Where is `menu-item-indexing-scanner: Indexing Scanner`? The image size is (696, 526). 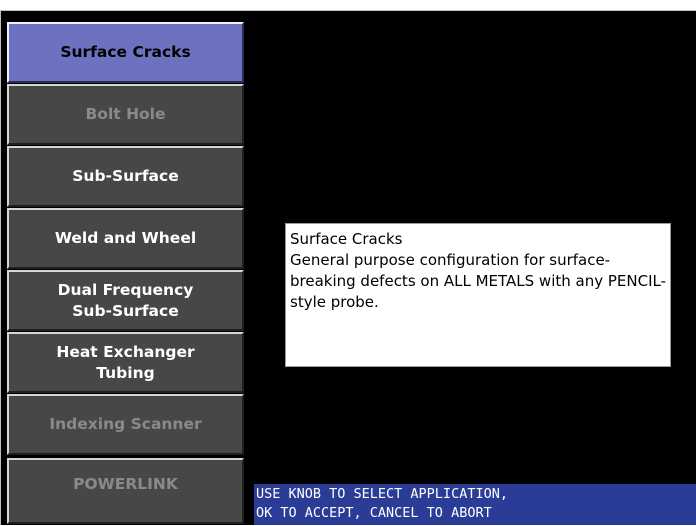 menu-item-indexing-scanner: Indexing Scanner is located at coordinates (125, 424).